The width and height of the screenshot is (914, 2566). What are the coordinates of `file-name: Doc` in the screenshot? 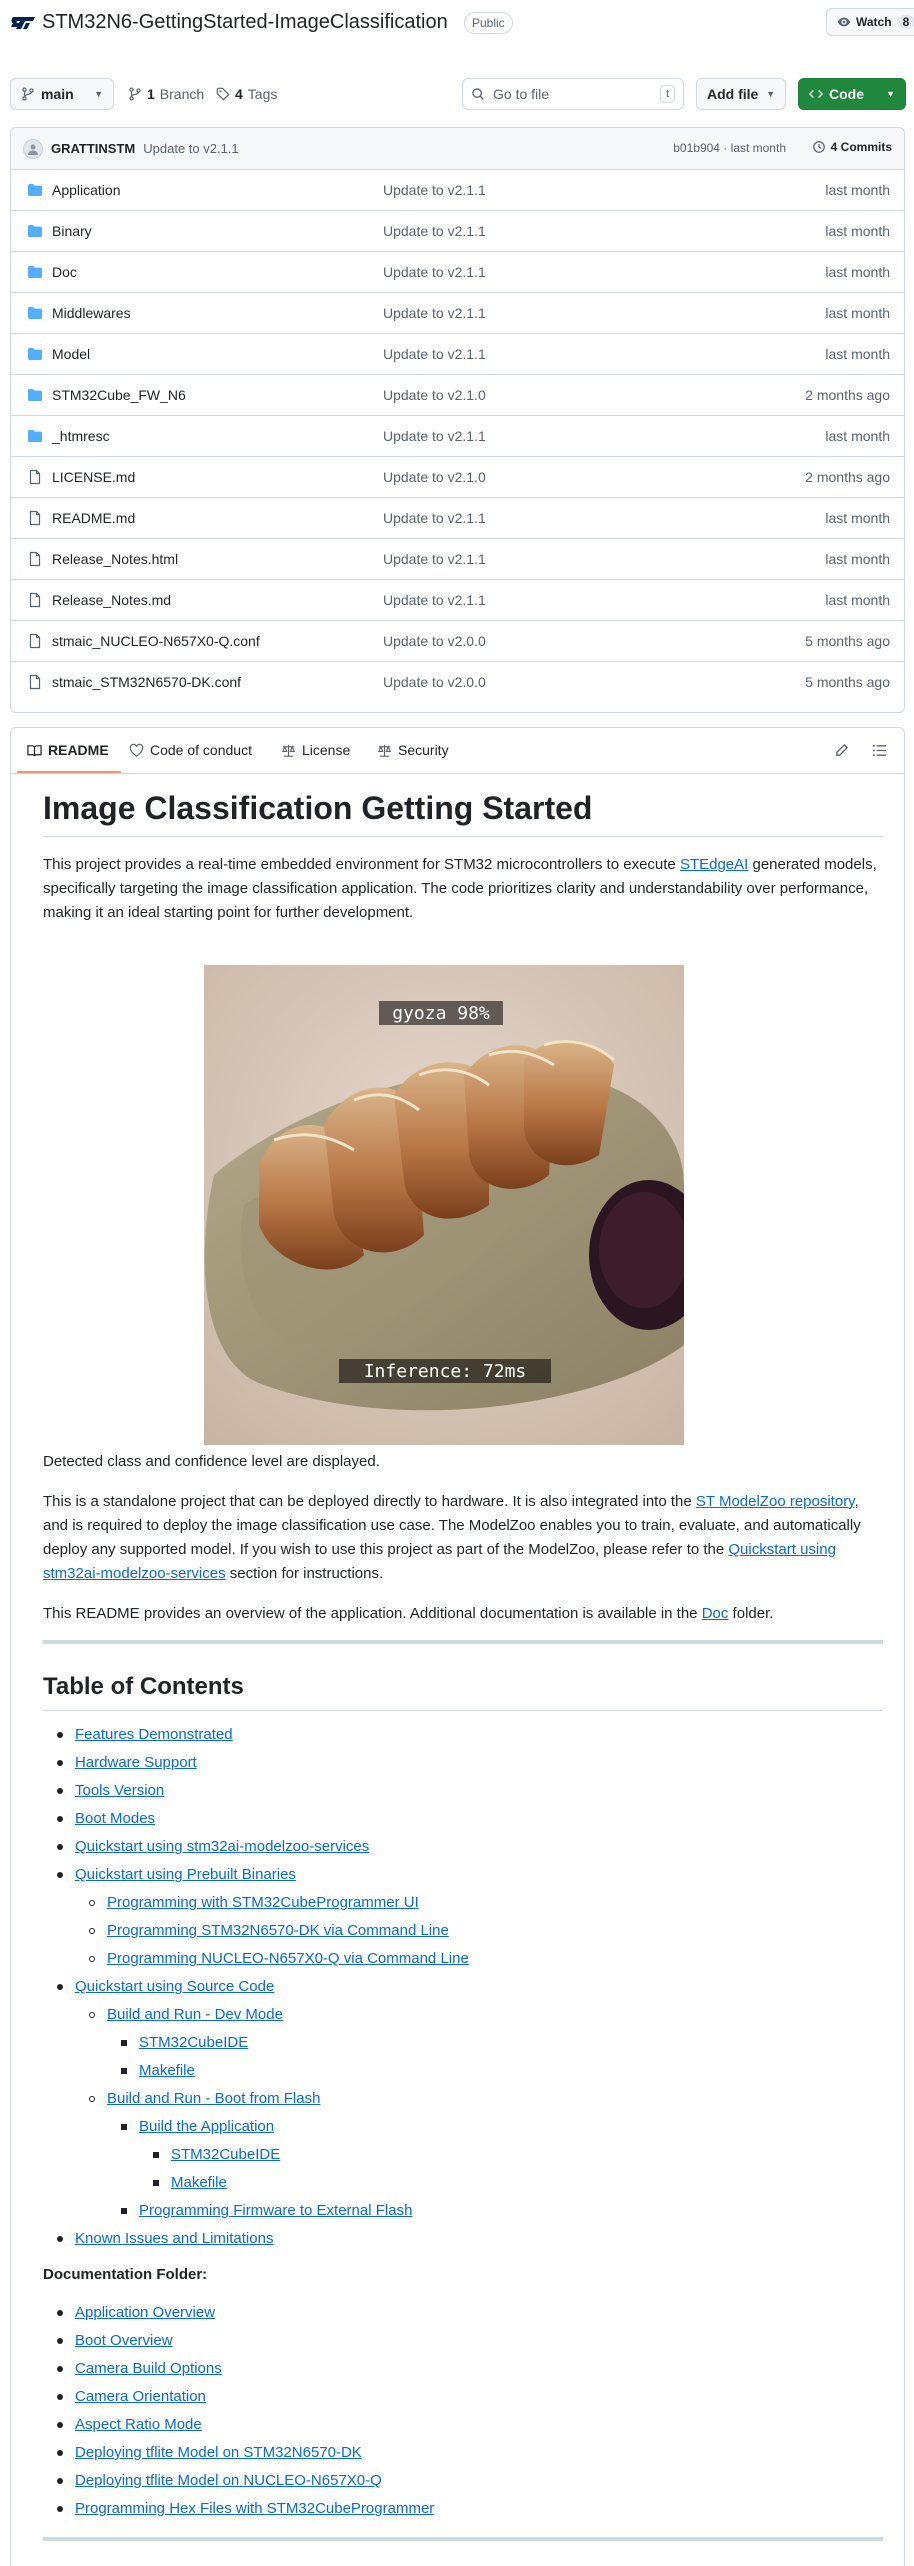 It's located at (64, 272).